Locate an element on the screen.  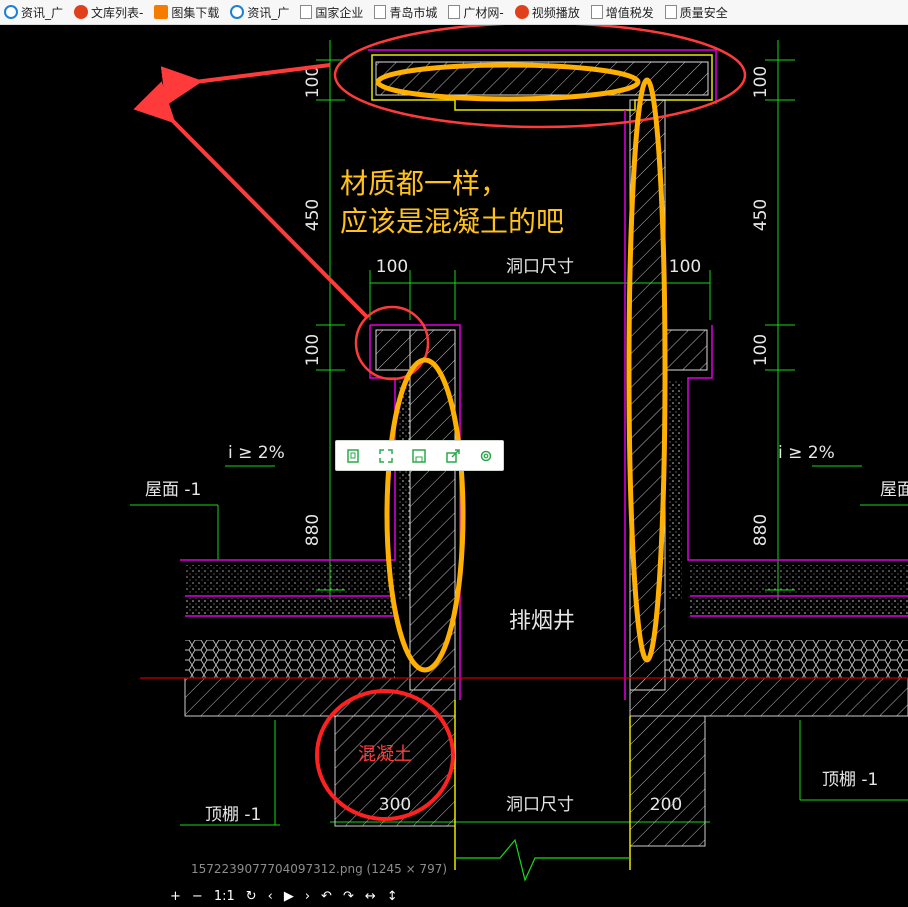
orange-logo-icon is located at coordinates (161, 12).